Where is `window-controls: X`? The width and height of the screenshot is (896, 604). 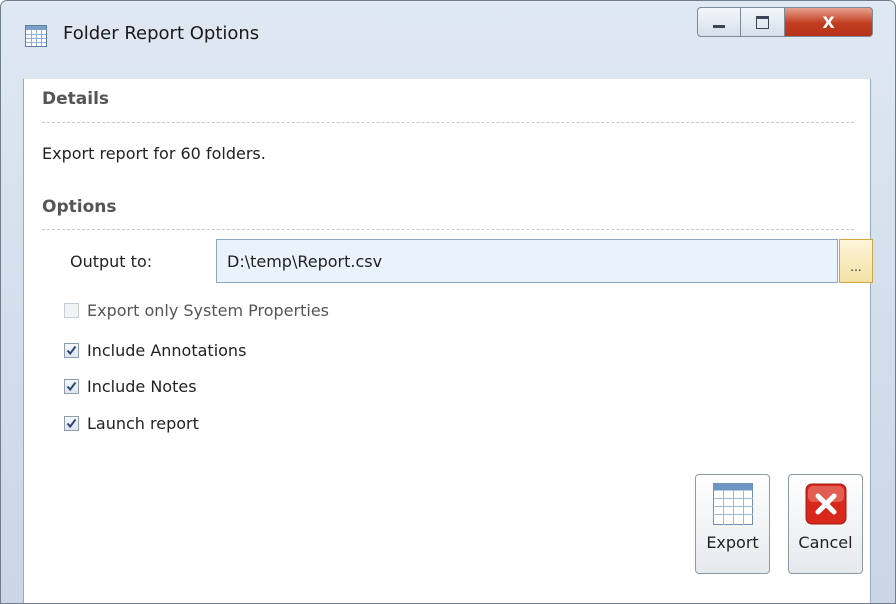 window-controls: X is located at coordinates (785, 22).